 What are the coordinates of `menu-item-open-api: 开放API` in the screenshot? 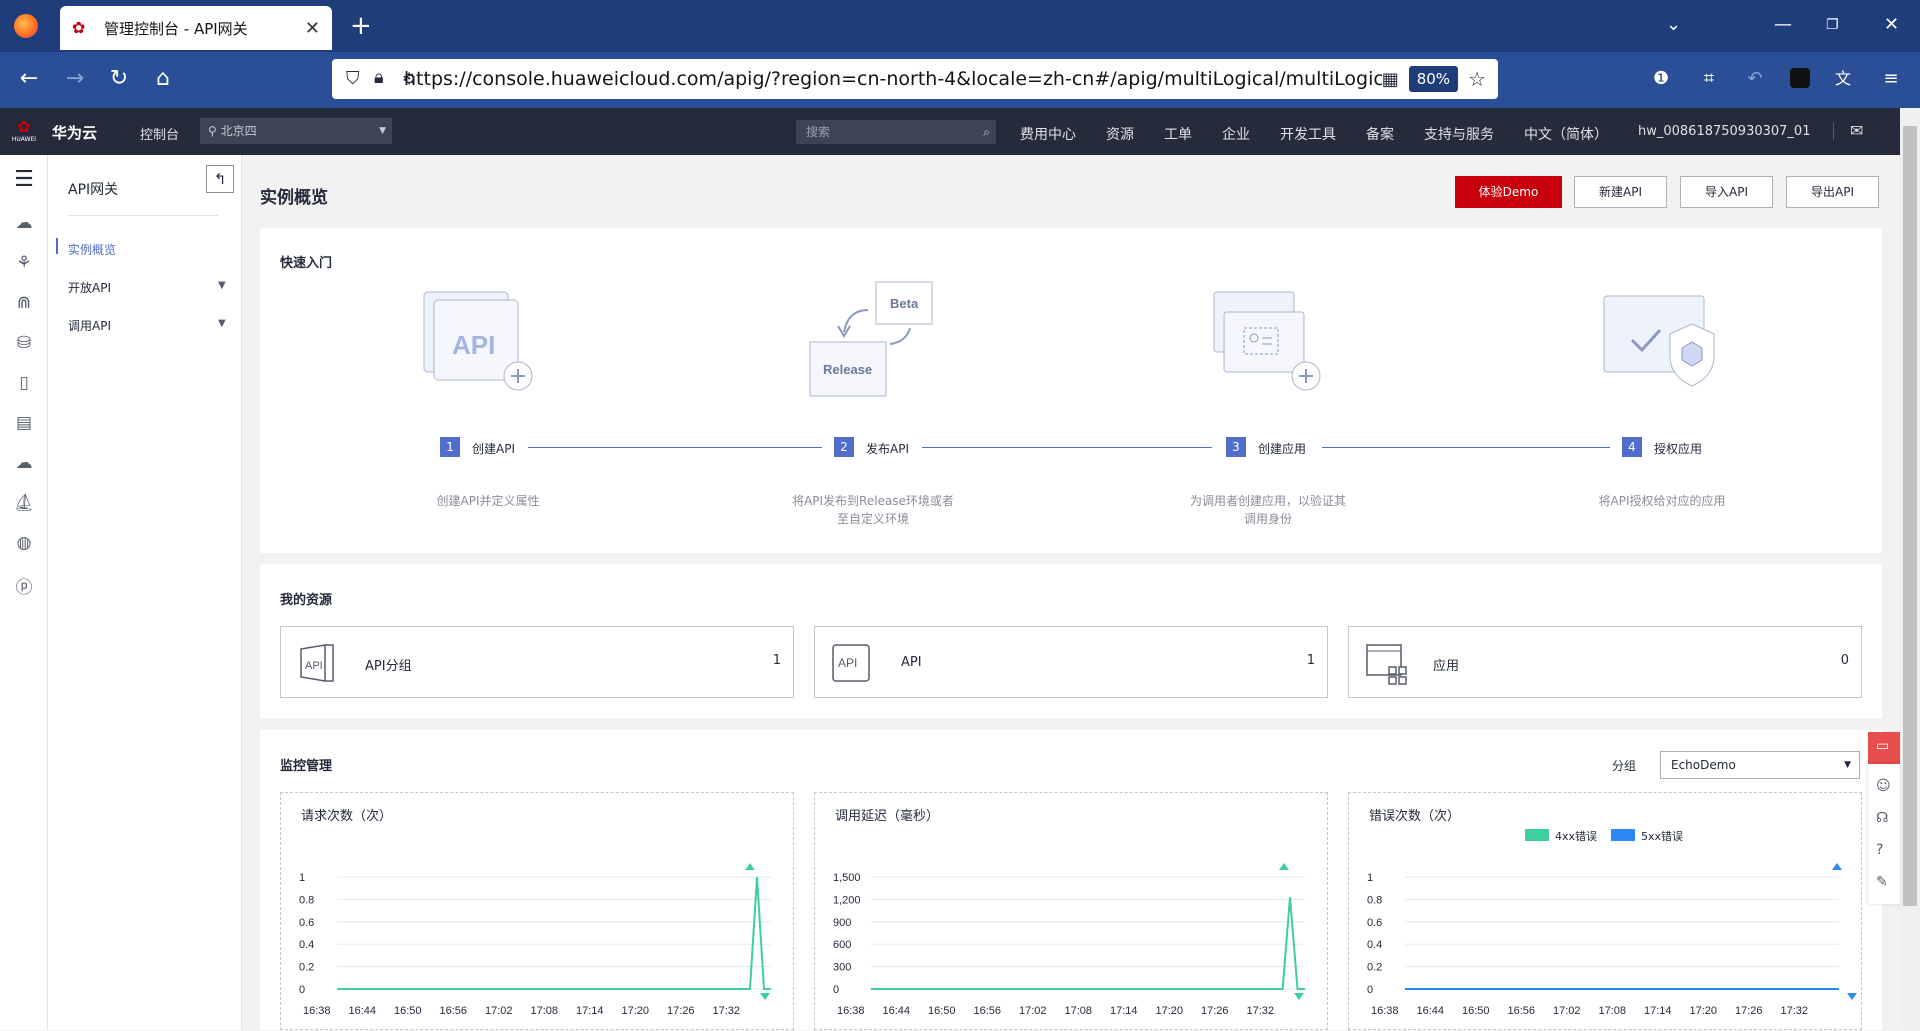 It's located at (89, 287).